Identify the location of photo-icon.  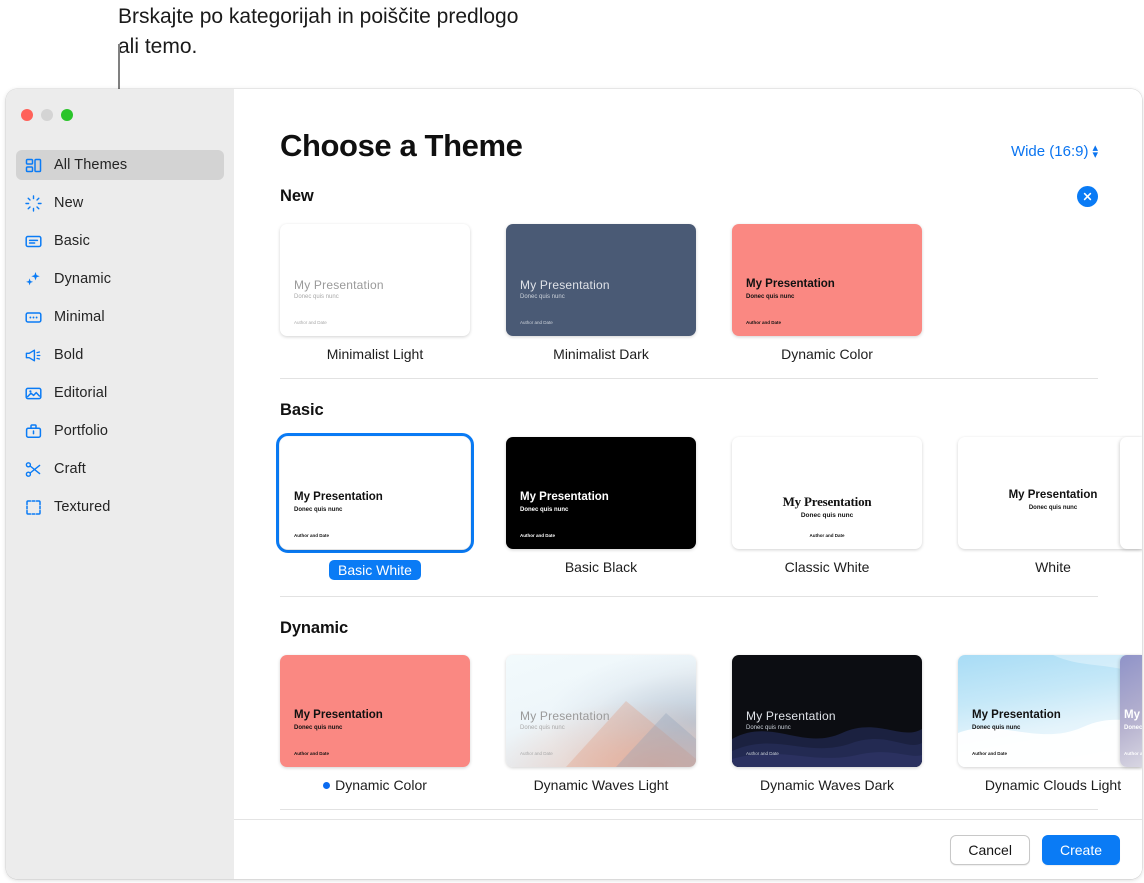
(33, 393).